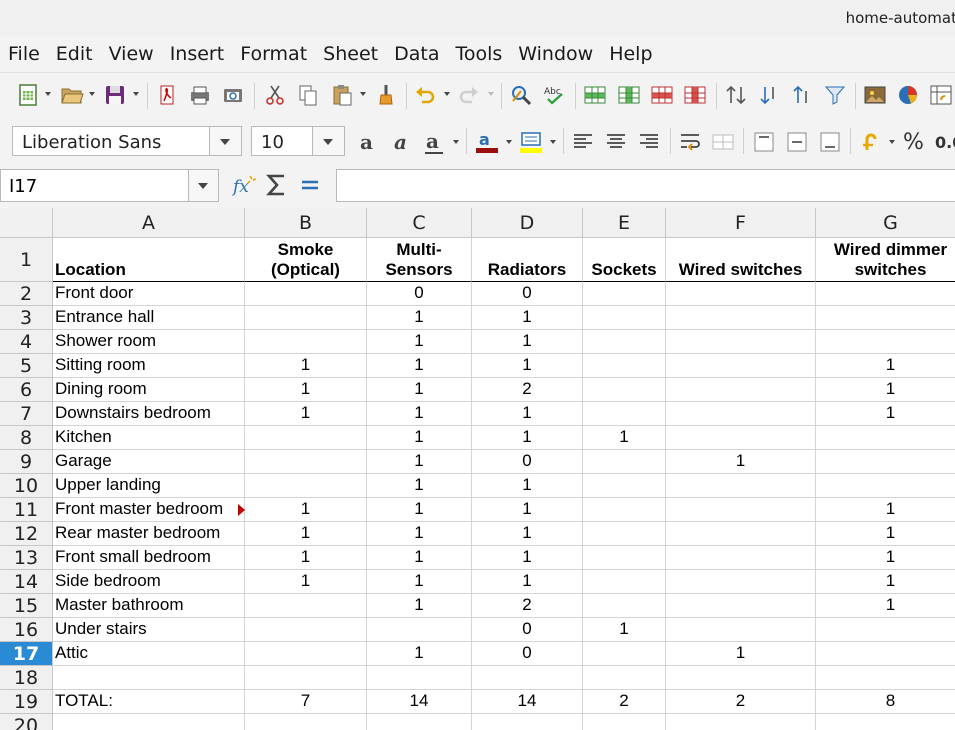  What do you see at coordinates (149, 582) in the screenshot?
I see `cell-a14: Side bedroom` at bounding box center [149, 582].